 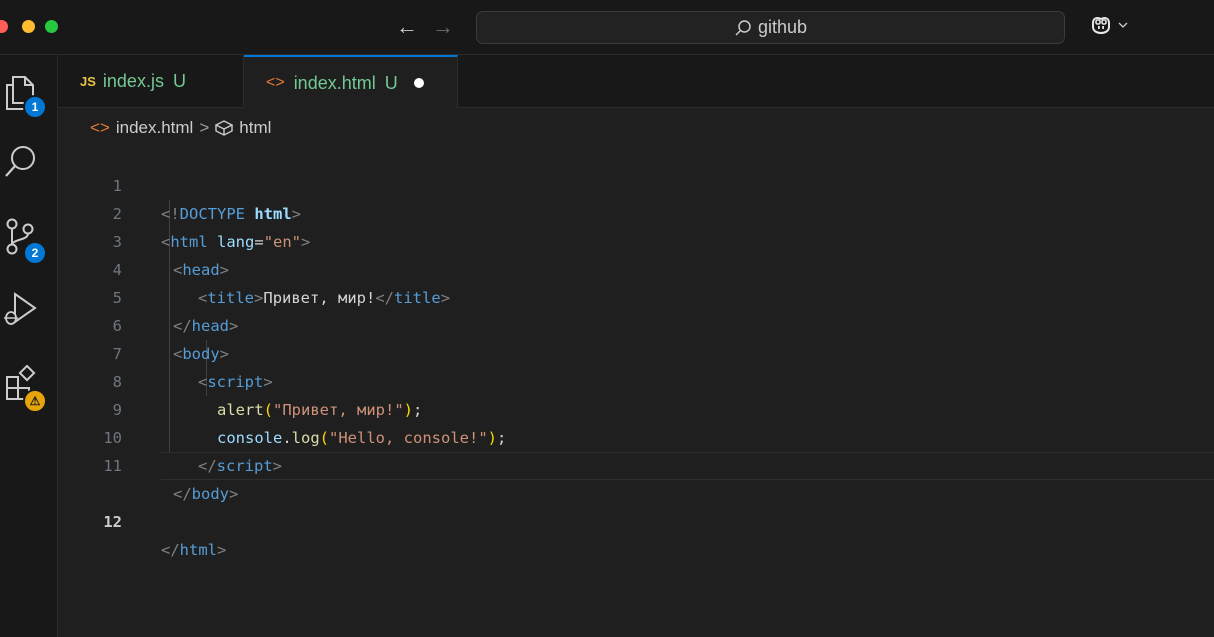 What do you see at coordinates (224, 128) in the screenshot?
I see `symbol-element-icon` at bounding box center [224, 128].